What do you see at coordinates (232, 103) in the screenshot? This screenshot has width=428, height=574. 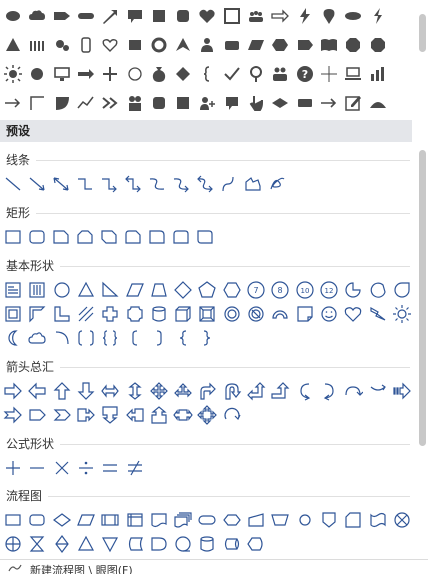 I see `speech-icon` at bounding box center [232, 103].